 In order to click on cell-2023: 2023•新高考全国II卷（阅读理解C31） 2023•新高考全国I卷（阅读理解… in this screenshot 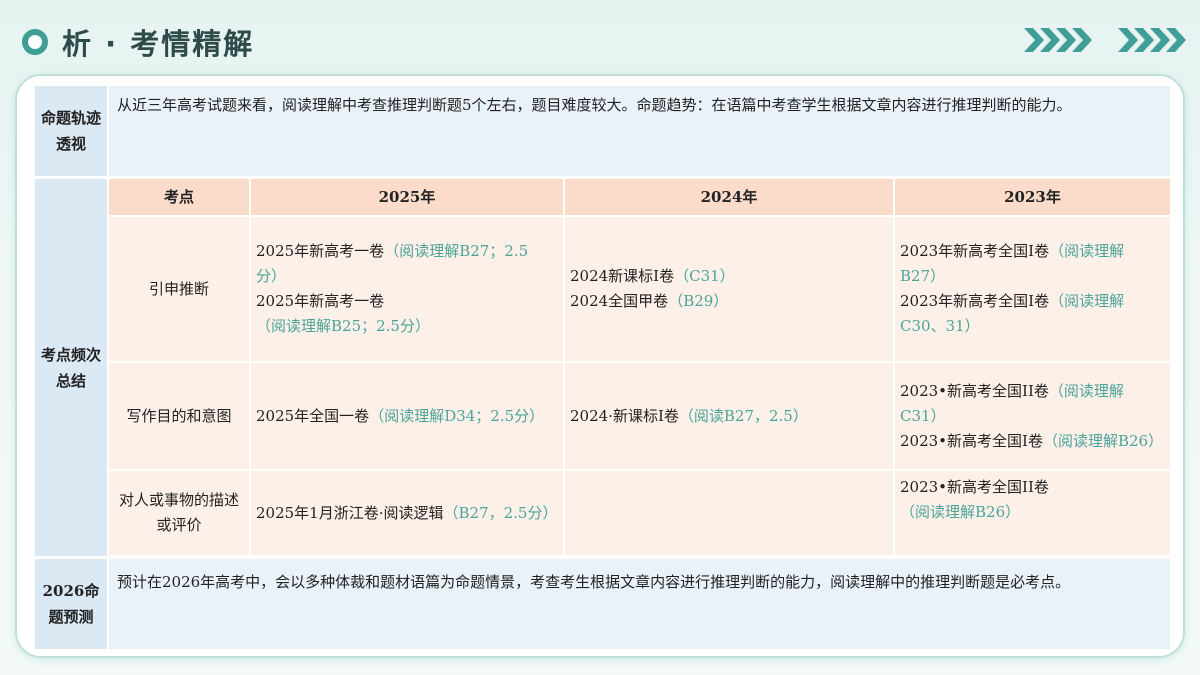, I will do `click(1032, 416)`.